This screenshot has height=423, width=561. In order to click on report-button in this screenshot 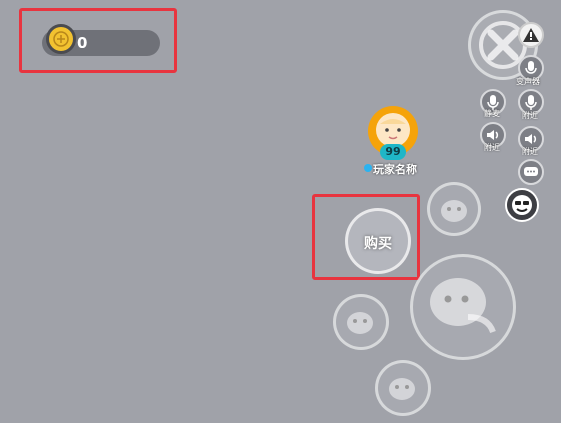, I will do `click(531, 35)`.